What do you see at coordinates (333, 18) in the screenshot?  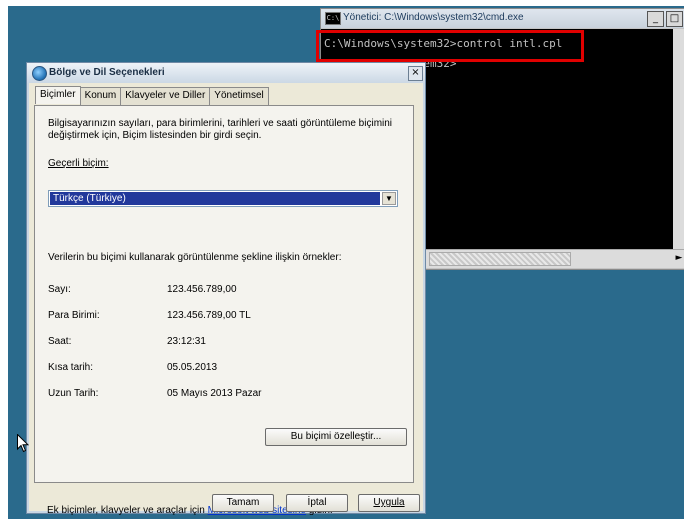 I see `cmd-icon: C:\` at bounding box center [333, 18].